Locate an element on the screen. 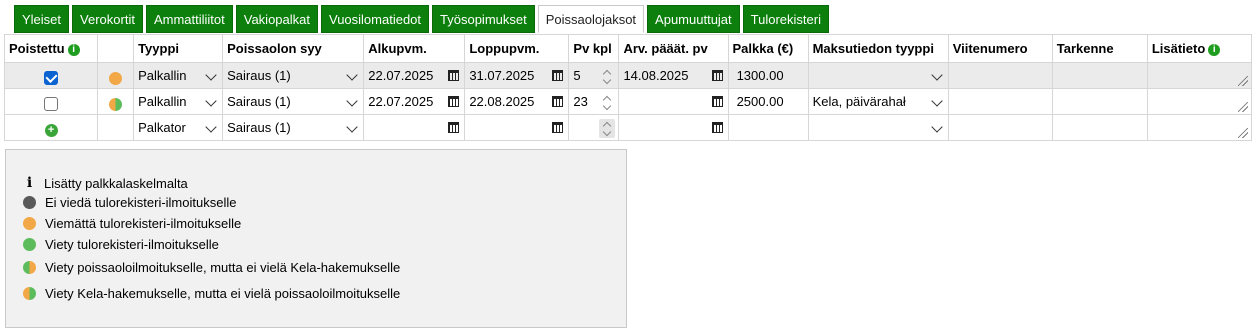 The height and width of the screenshot is (336, 1253). tab-apumuuttujat: Apumuuttujat is located at coordinates (693, 19).